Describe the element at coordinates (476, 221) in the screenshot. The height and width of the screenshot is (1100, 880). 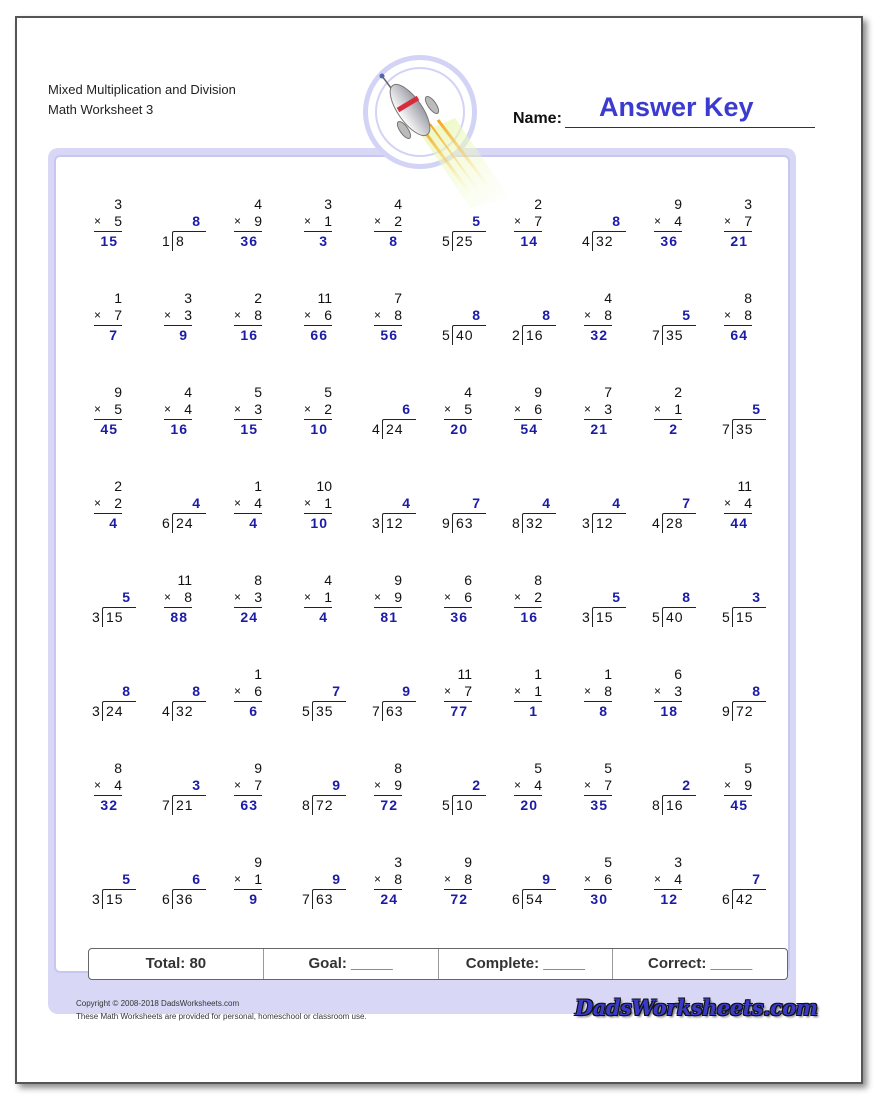
I see `quotient-answer: 5` at that location.